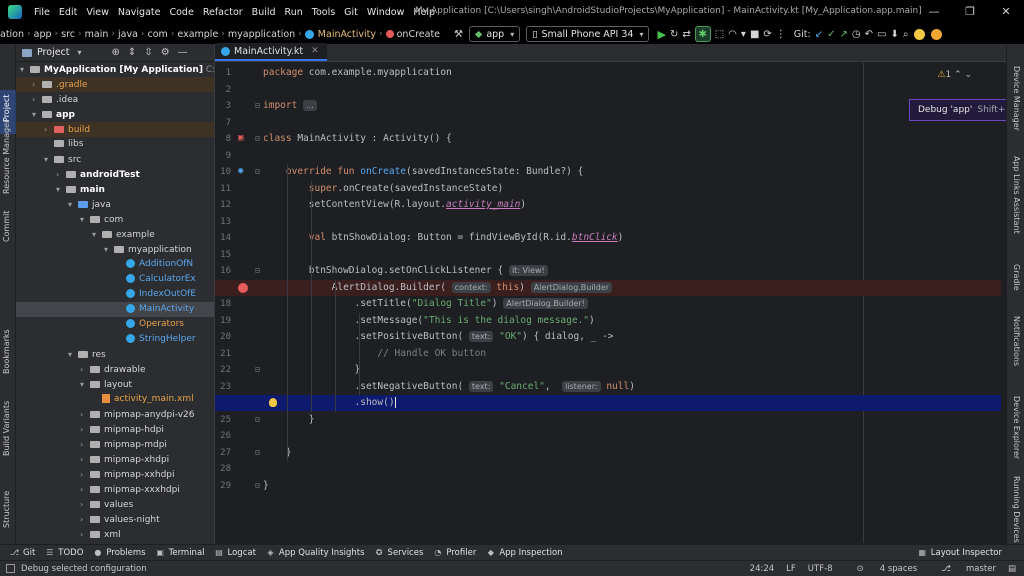 This screenshot has height=576, width=1024. What do you see at coordinates (115, 159) in the screenshot?
I see `tree-item: ▾ src` at bounding box center [115, 159].